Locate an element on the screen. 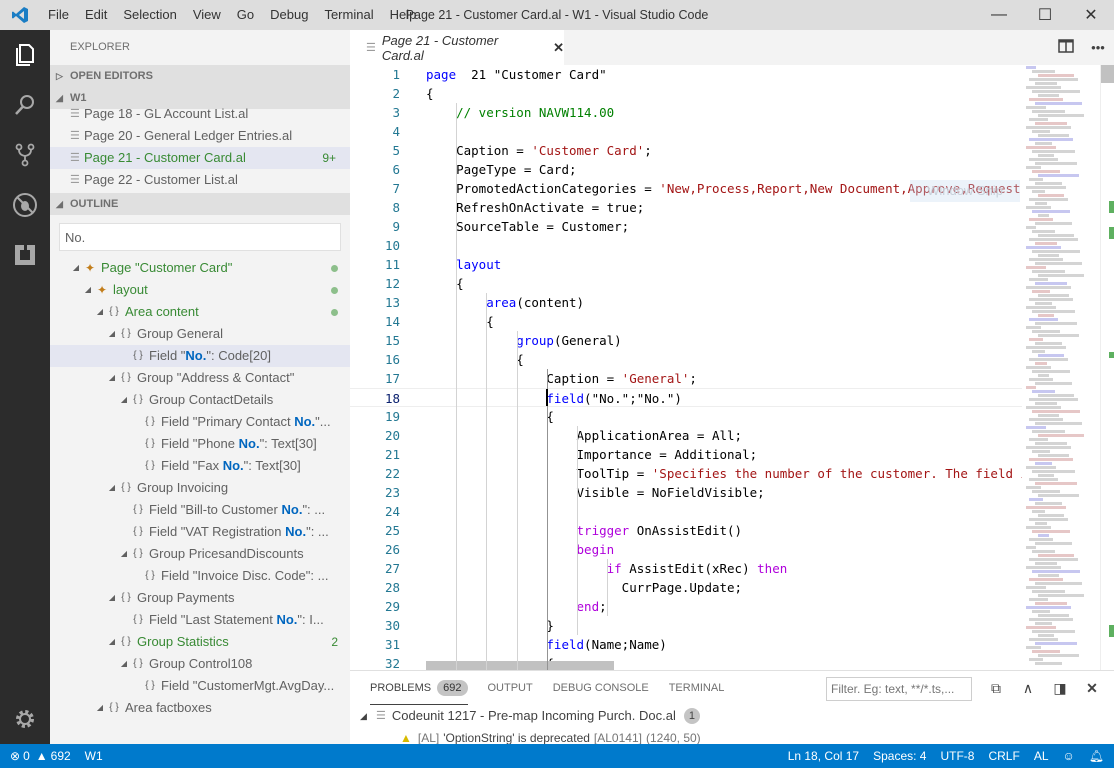  outline-item: ◢ { } Group "Address & Contact" is located at coordinates (200, 378).